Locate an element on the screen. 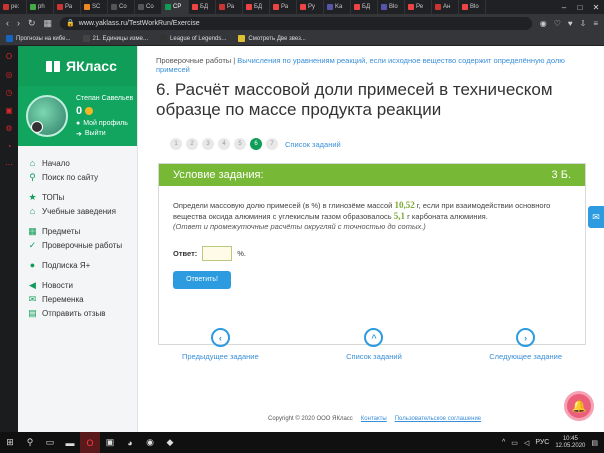 The height and width of the screenshot is (453, 604). easy-setup-icon: ◔ is located at coordinates (9, 146).